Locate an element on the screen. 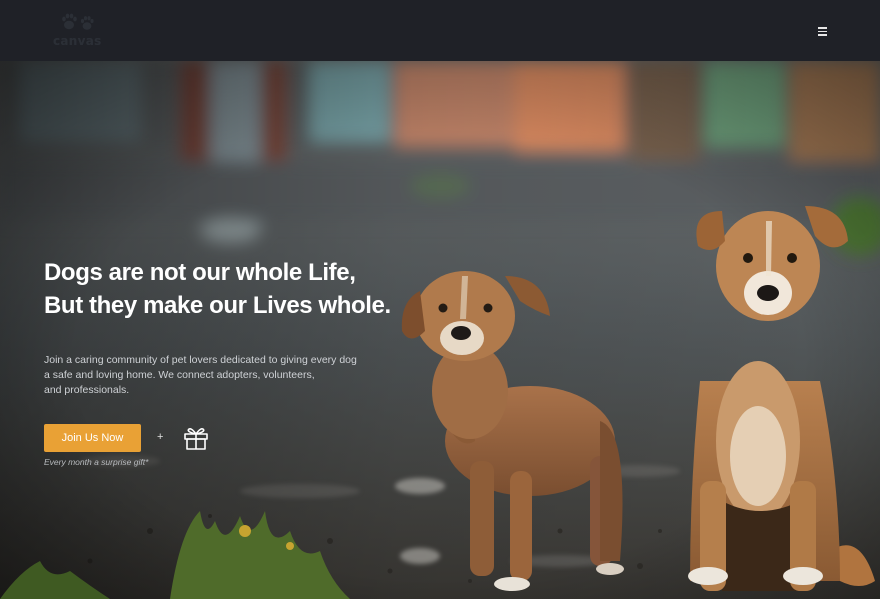  join-us-now-button: Join Us Now is located at coordinates (92, 438).